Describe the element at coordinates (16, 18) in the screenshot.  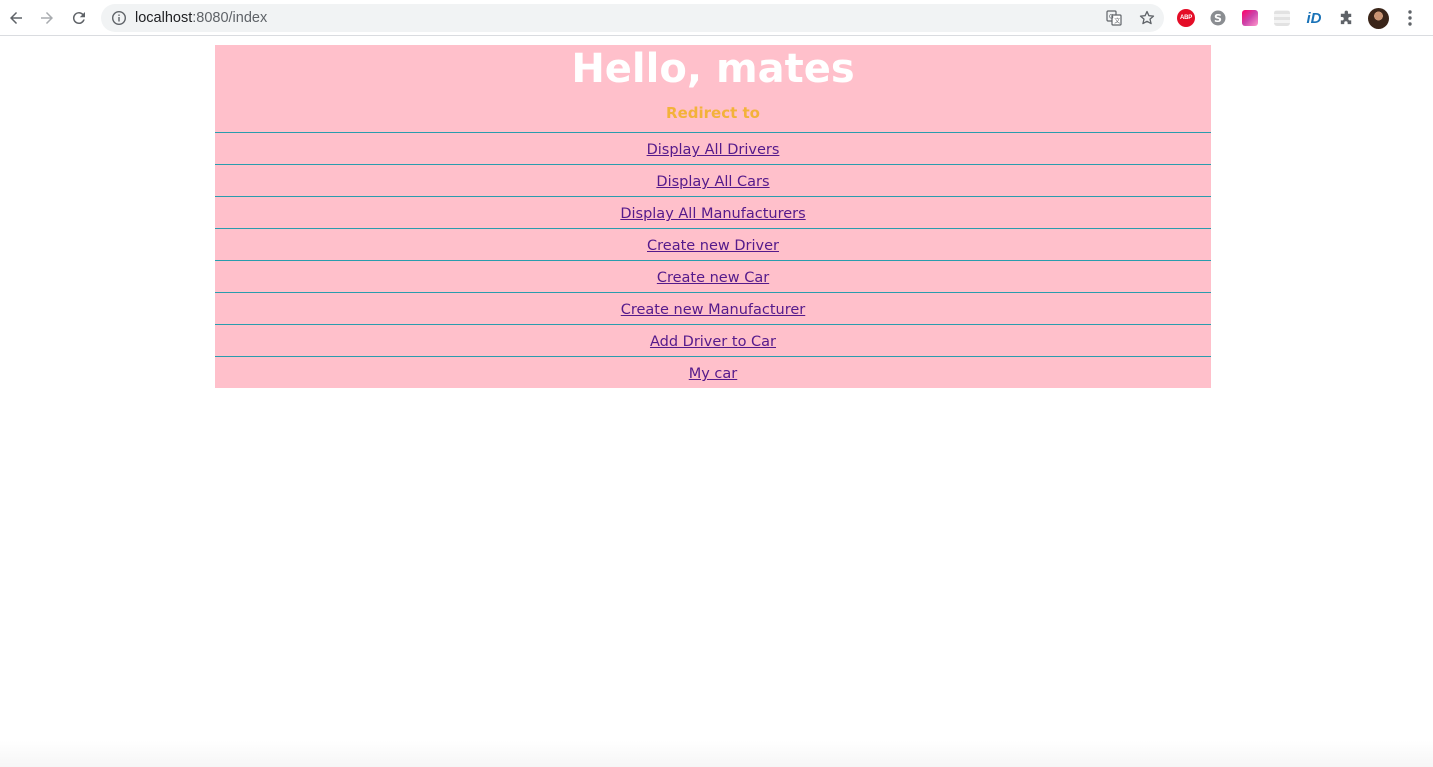
I see `back-arrow-icon` at that location.